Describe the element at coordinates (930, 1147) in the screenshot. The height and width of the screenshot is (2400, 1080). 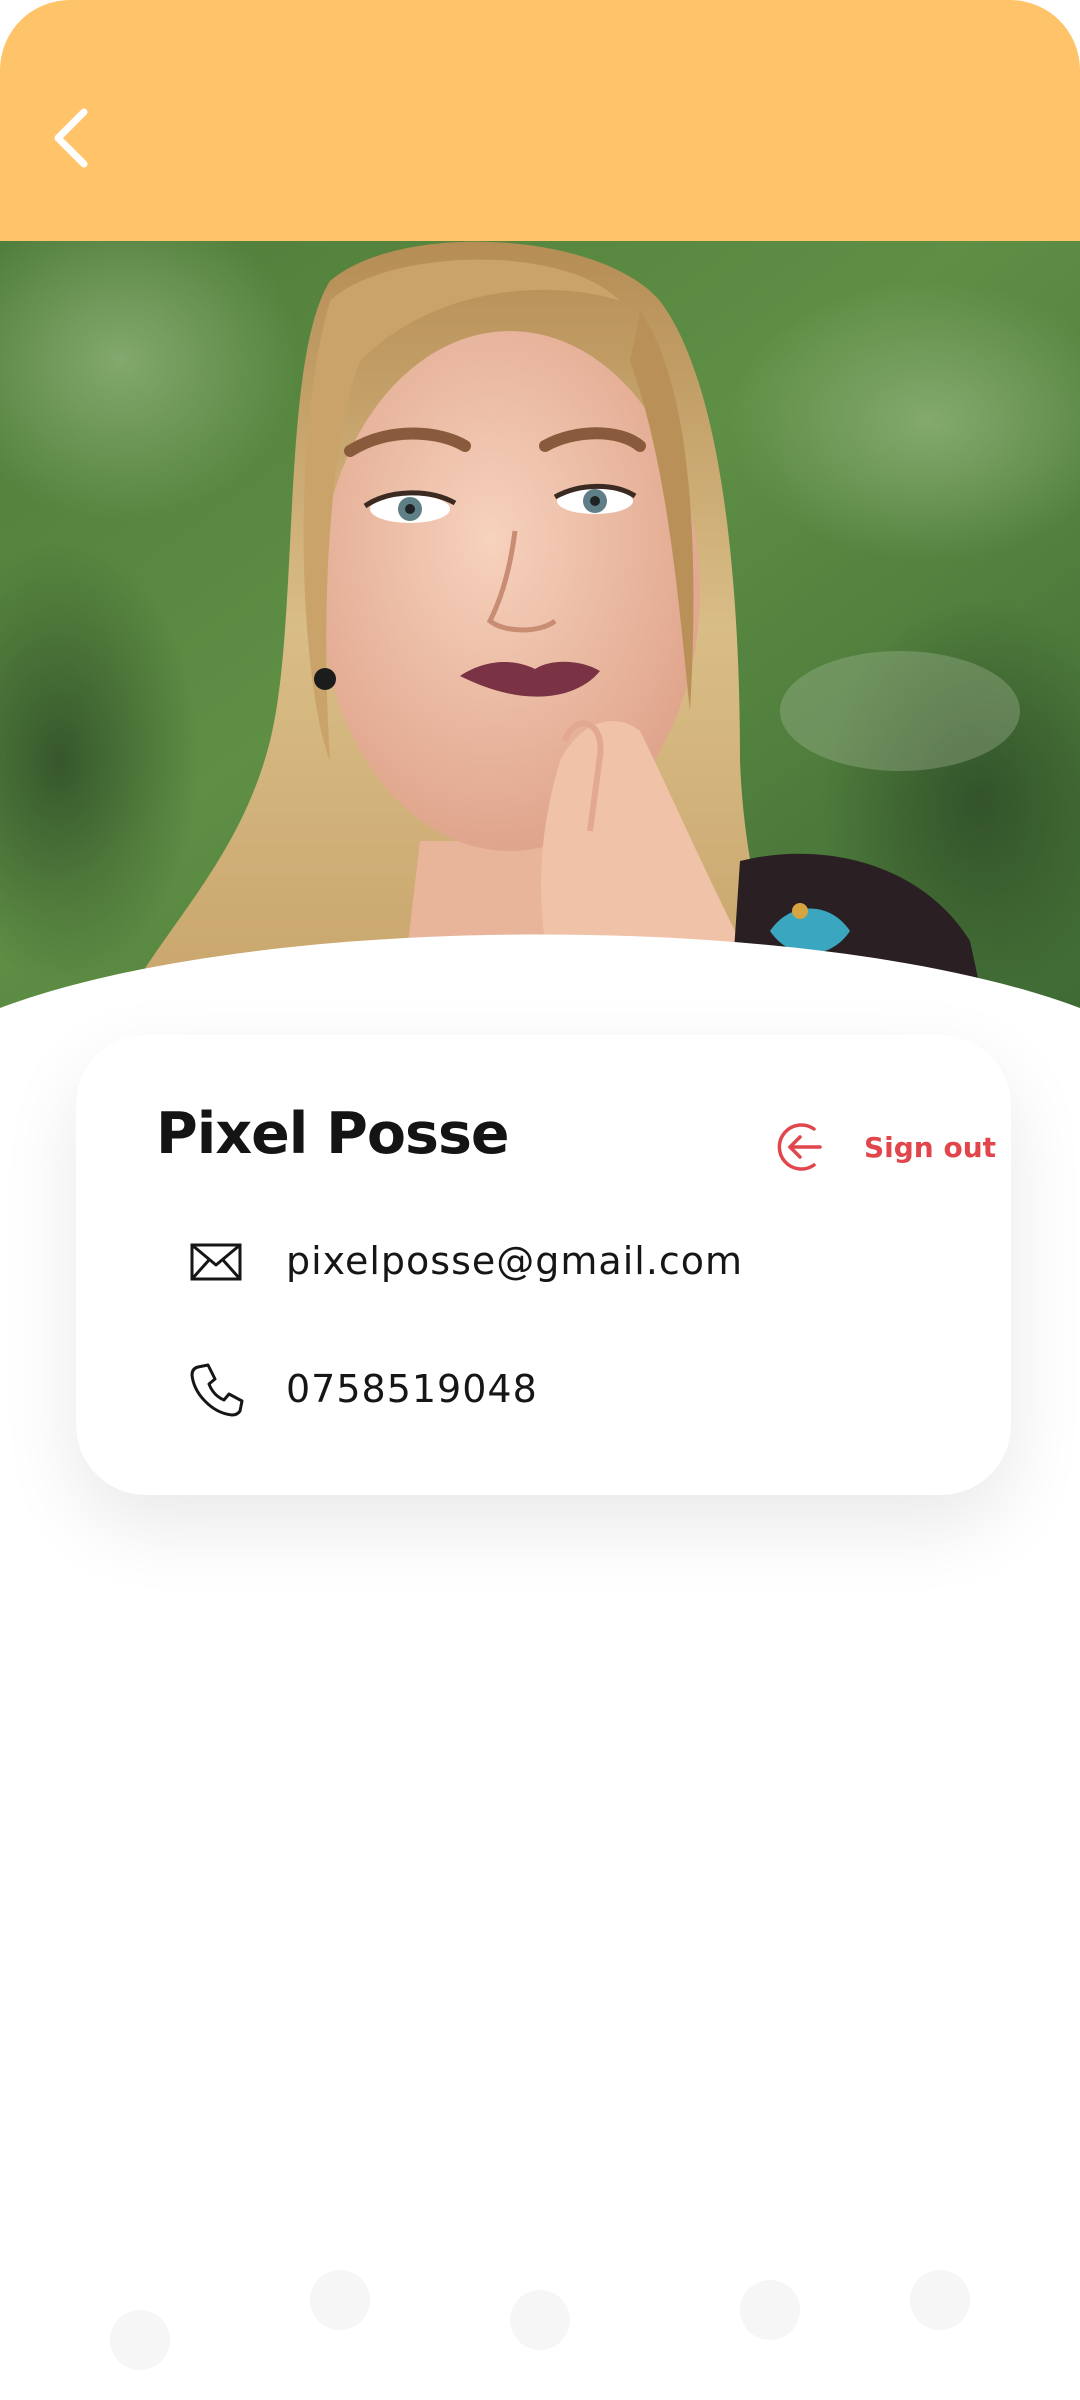
I see `sign-out-label: Sign out` at that location.